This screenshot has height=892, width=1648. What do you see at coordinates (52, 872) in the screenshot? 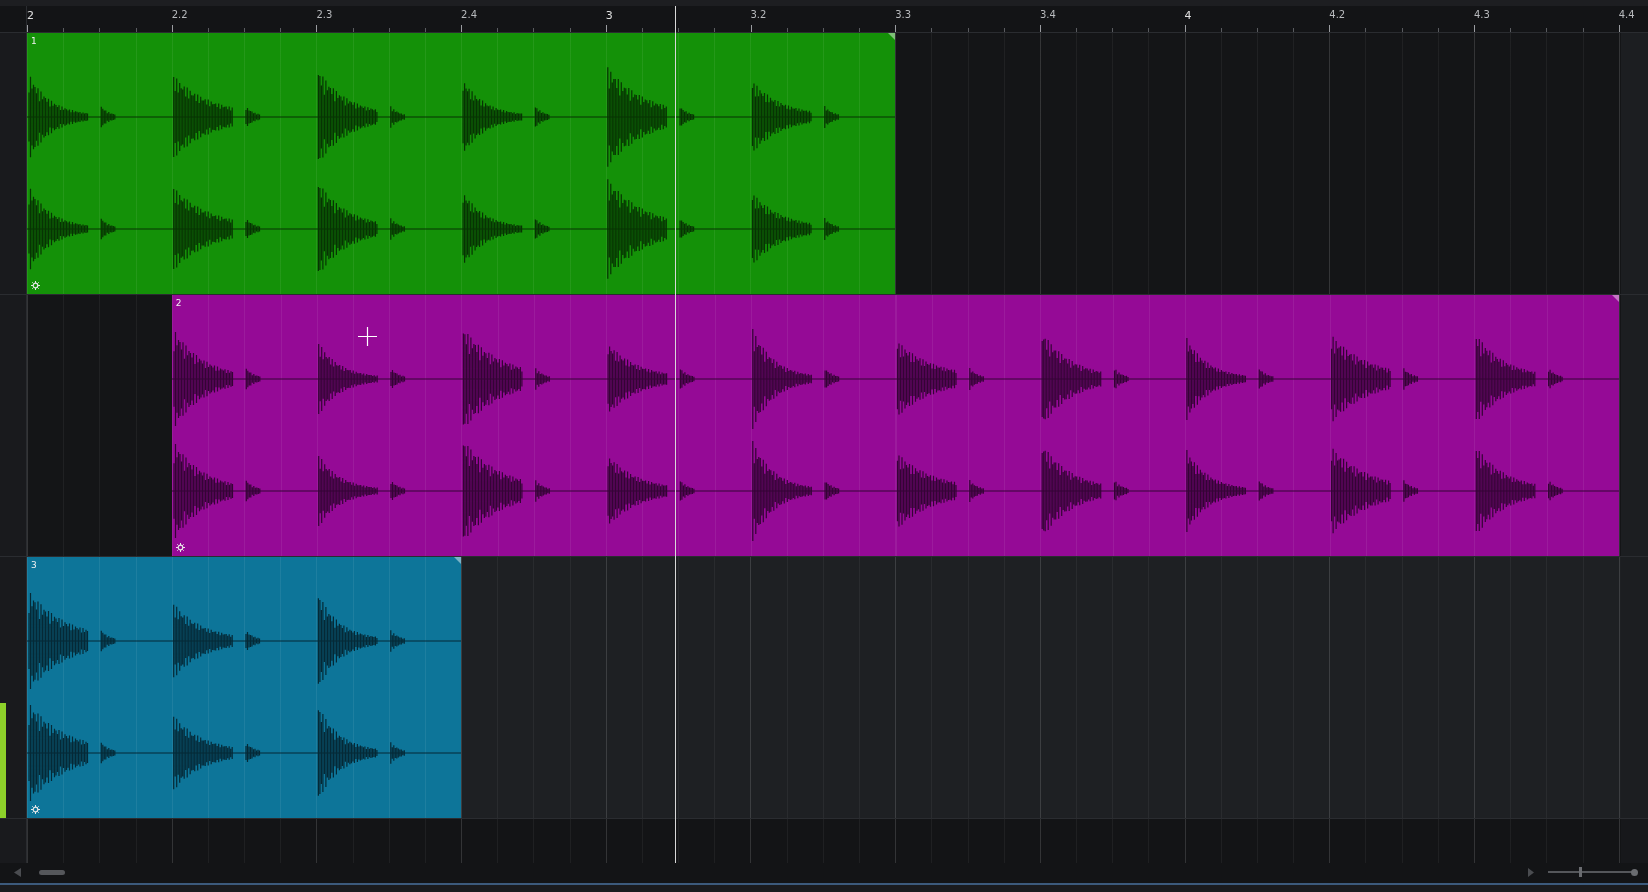
I see `scrollbar-thumb` at bounding box center [52, 872].